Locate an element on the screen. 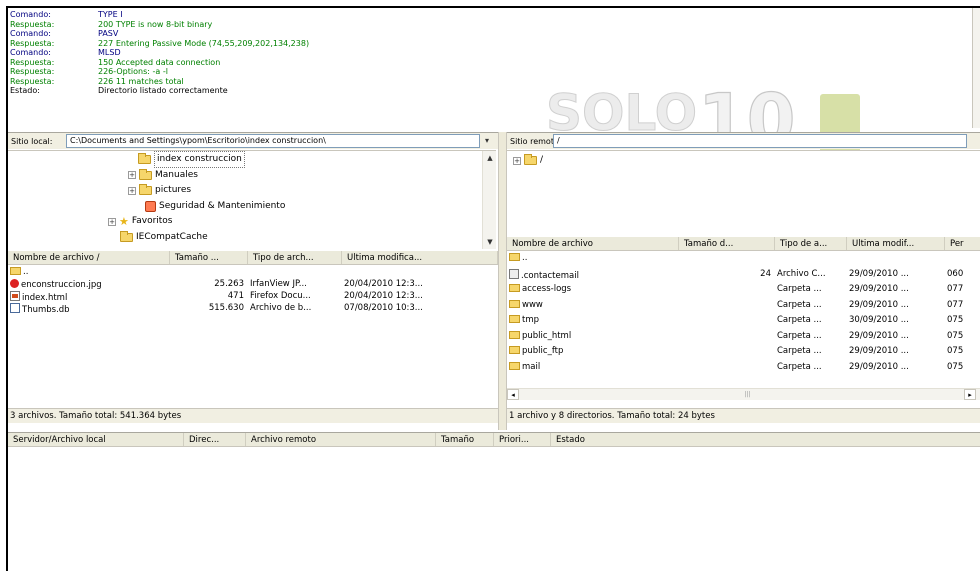 This screenshot has height=571, width=980. chevron-down-icon: ▾ is located at coordinates (487, 141).